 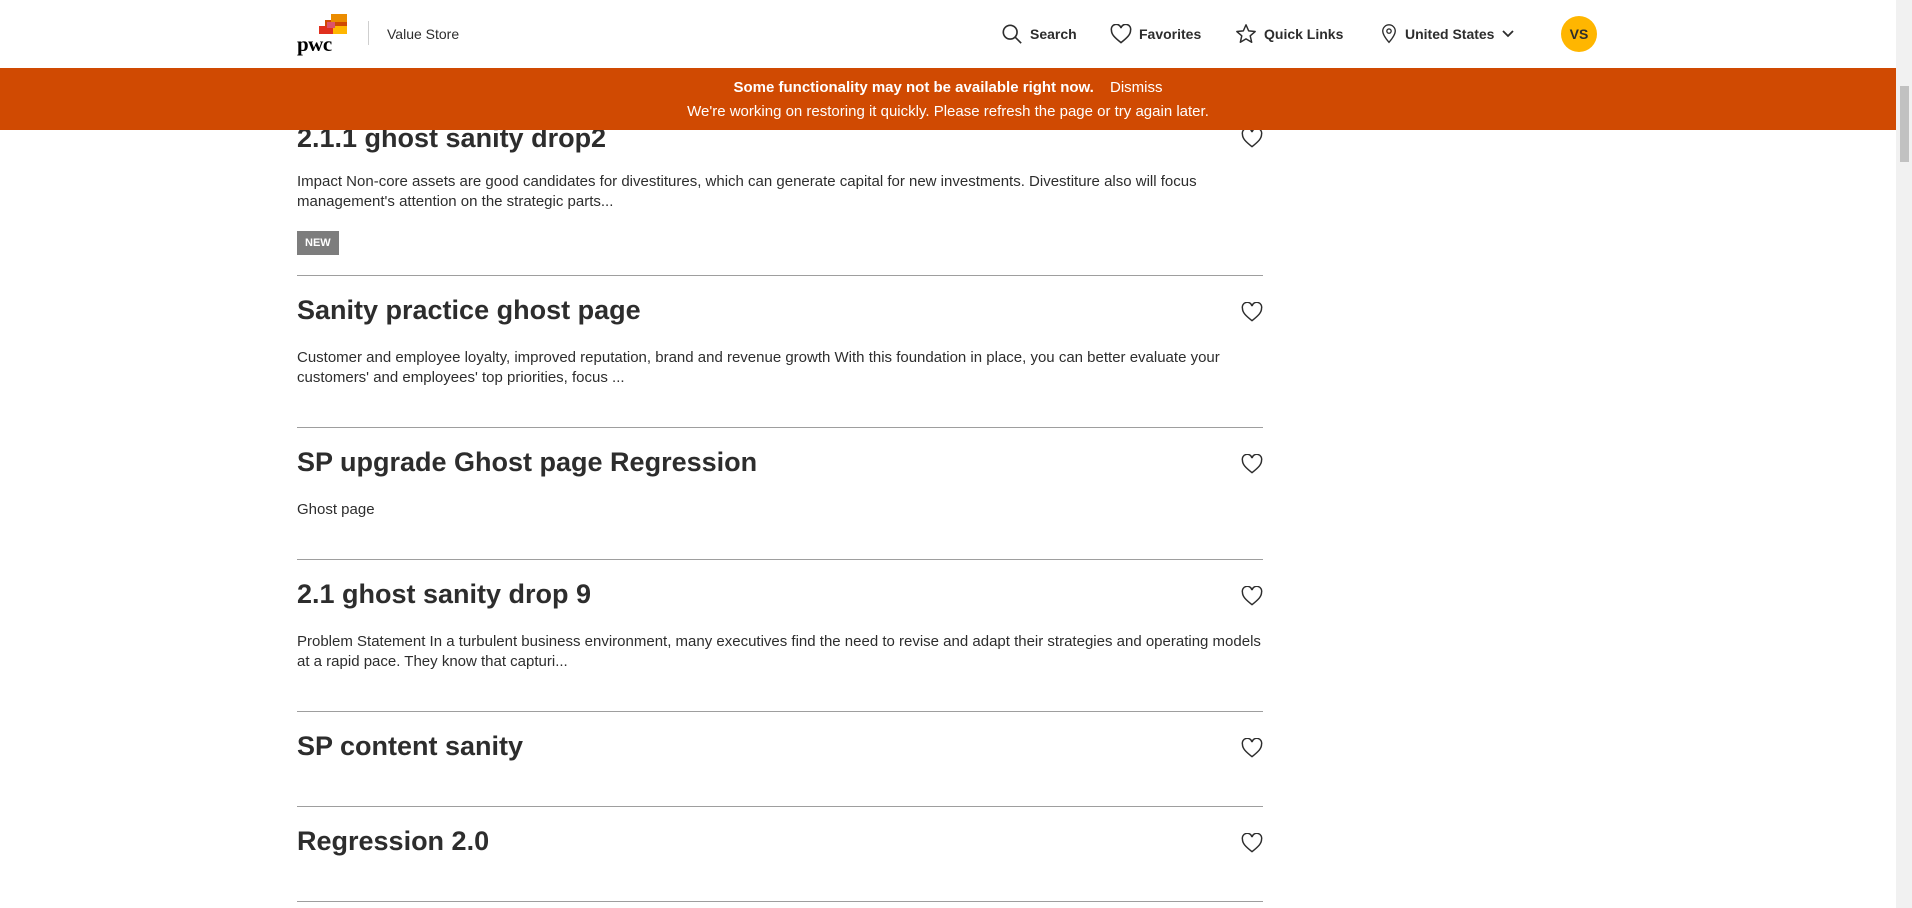 I want to click on list-item: Regression 2.0, so click(x=780, y=854).